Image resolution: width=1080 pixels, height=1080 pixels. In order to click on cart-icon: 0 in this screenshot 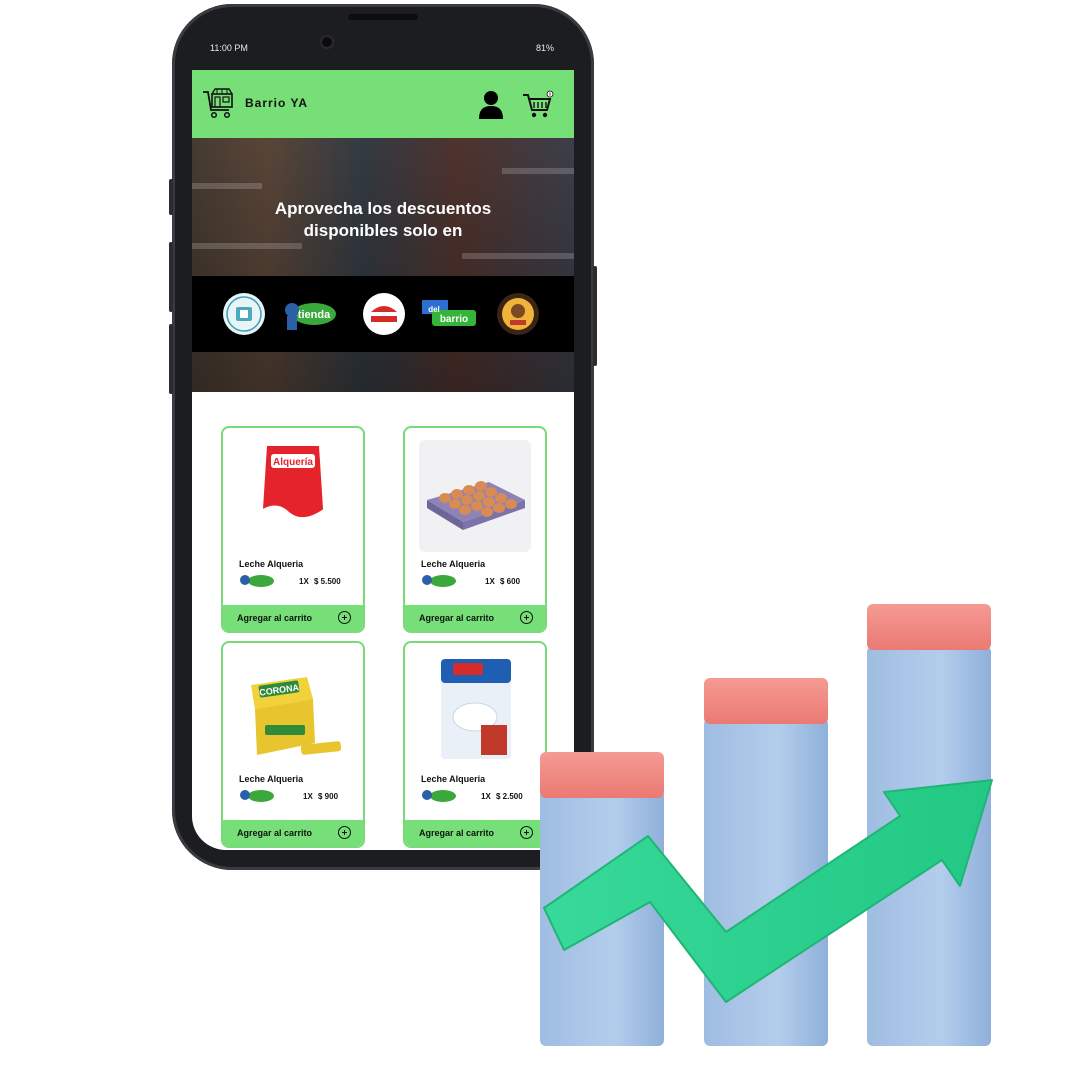, I will do `click(538, 105)`.